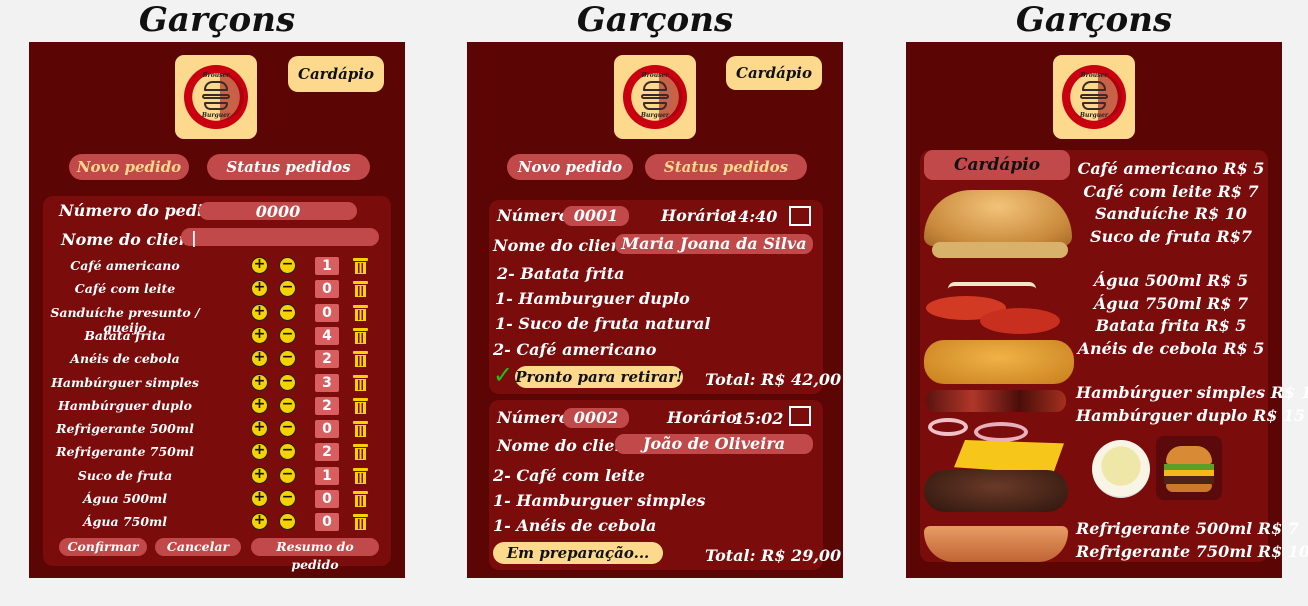 This screenshot has height=606, width=1308. What do you see at coordinates (714, 444) in the screenshot?
I see `customer-name: João de Oliveira` at bounding box center [714, 444].